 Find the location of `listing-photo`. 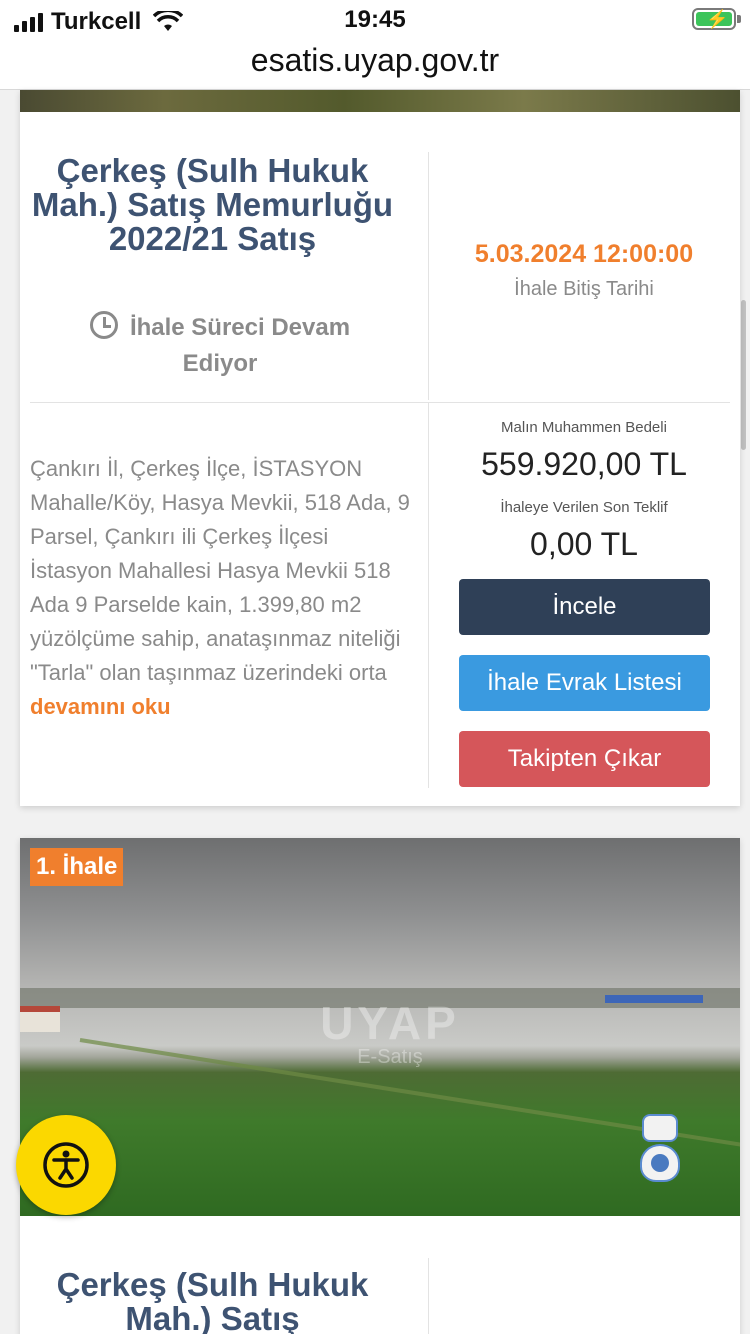

listing-photo is located at coordinates (380, 101).